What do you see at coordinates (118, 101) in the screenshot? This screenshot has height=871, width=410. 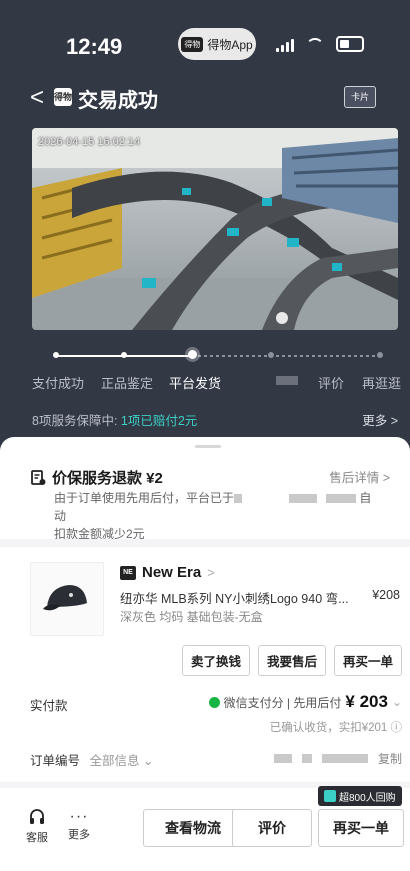 I see `page-title: 交易成功` at bounding box center [118, 101].